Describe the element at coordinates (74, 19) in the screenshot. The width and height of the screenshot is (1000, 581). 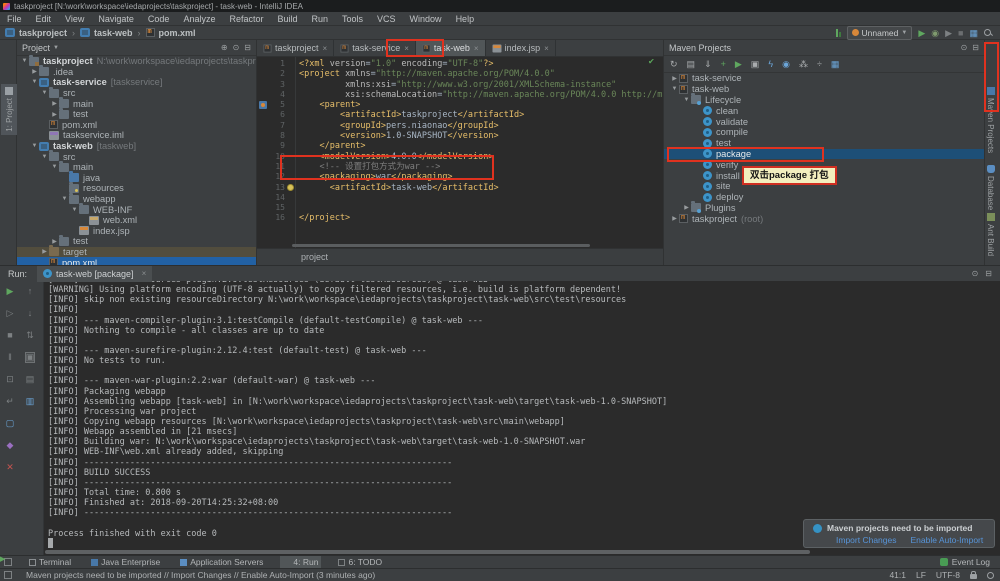
I see `menu-item: View` at that location.